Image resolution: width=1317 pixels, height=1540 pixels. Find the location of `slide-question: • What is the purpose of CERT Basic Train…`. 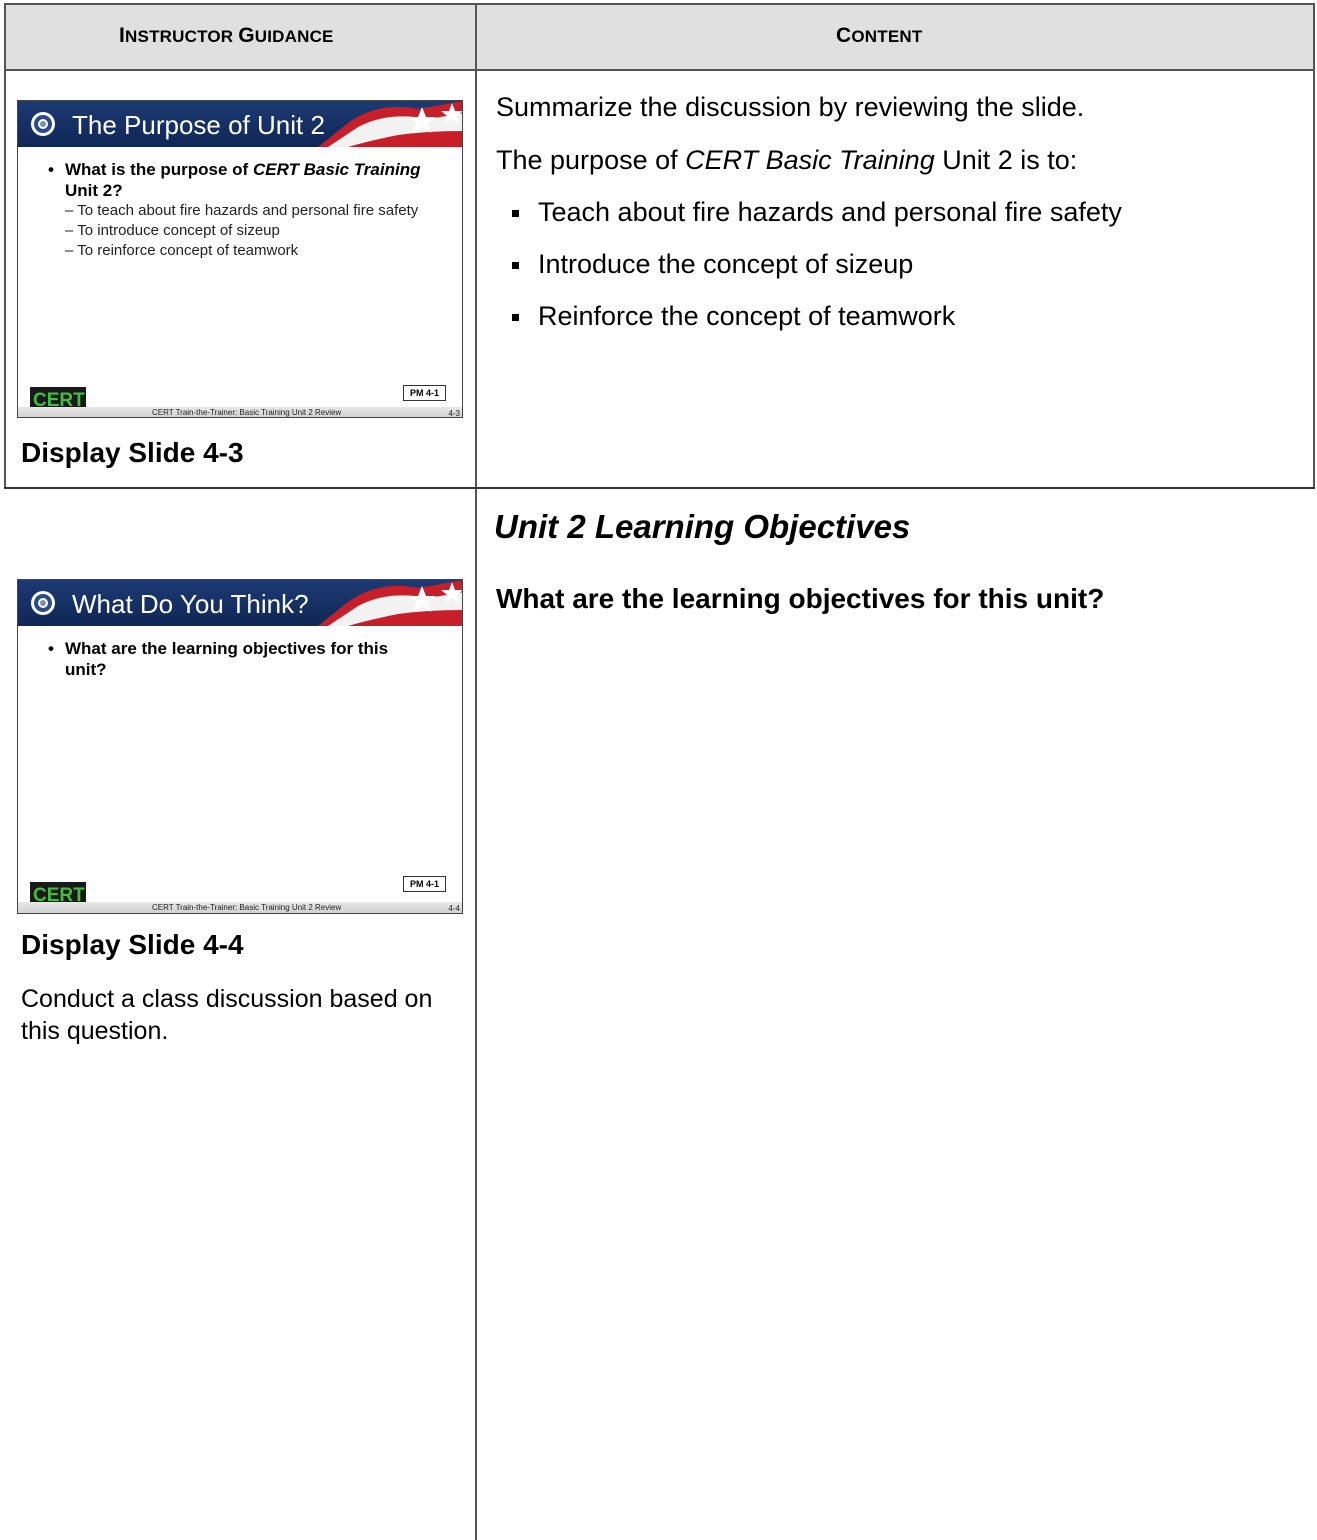

slide-question: • What is the purpose of CERT Basic Train… is located at coordinates (234, 180).